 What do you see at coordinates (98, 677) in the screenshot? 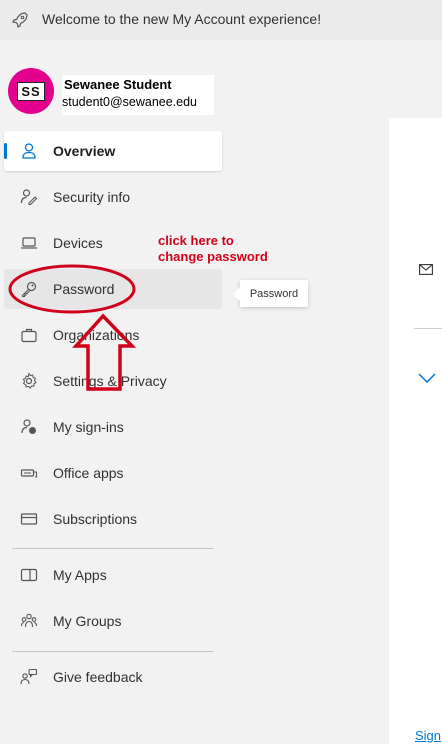
I see `nav-label-give-feedback: Give feedback` at bounding box center [98, 677].